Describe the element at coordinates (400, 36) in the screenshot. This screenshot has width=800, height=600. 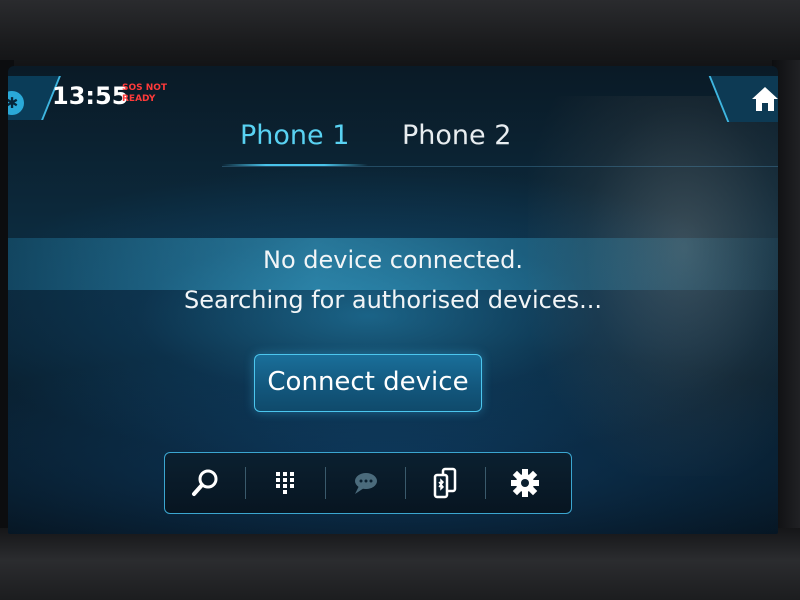
I see `bezel-top` at that location.